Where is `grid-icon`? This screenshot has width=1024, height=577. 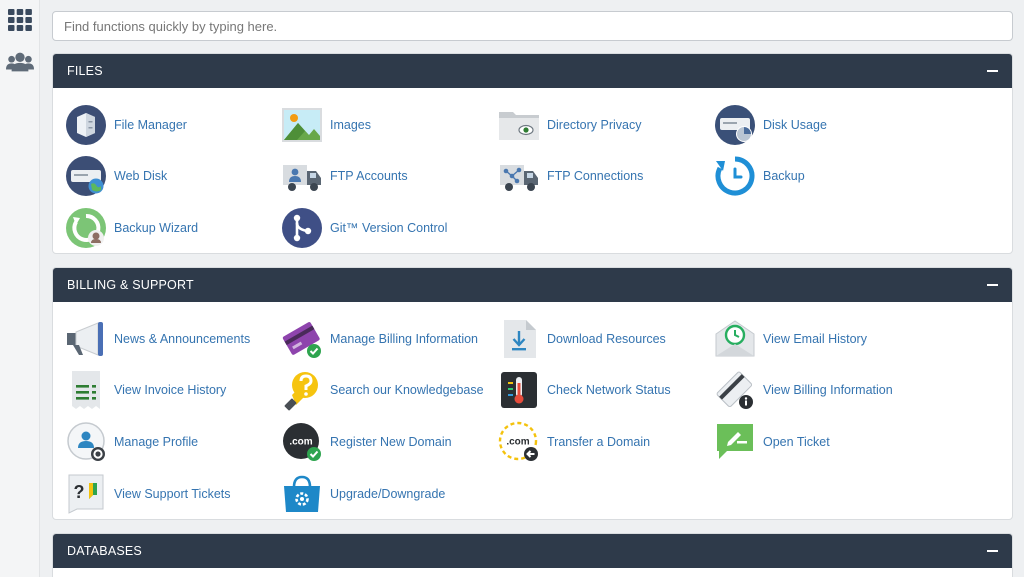
grid-icon is located at coordinates (20, 20).